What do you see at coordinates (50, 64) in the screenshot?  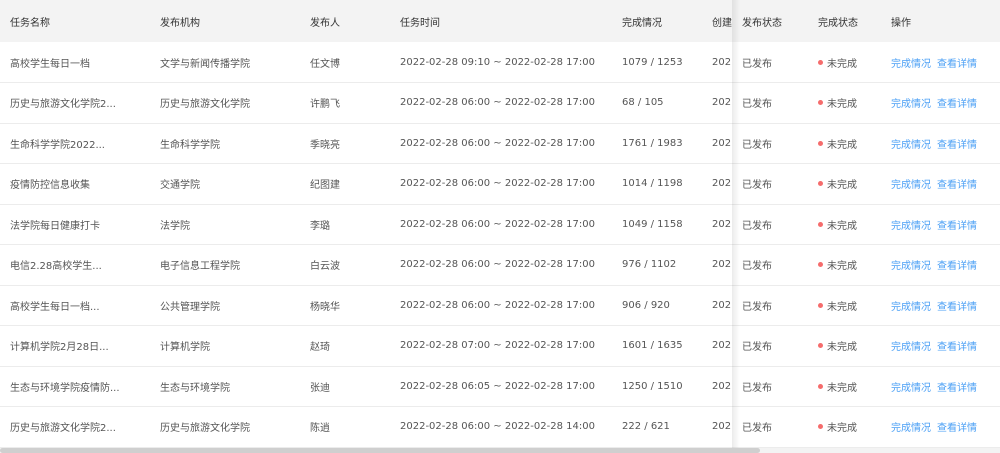 I see `task-name: 高校学生每日一档` at bounding box center [50, 64].